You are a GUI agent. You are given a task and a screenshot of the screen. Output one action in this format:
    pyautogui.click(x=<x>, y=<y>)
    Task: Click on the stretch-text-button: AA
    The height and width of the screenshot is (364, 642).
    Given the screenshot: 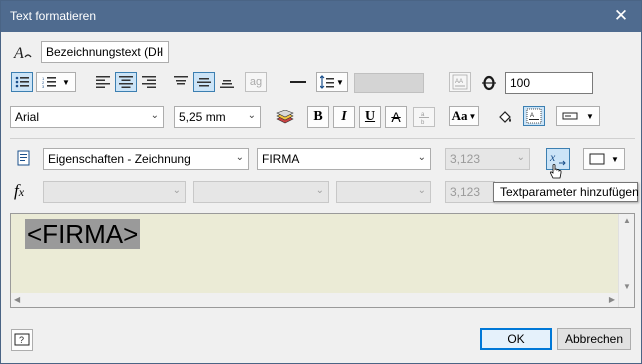 What is the action you would take?
    pyautogui.click(x=460, y=82)
    